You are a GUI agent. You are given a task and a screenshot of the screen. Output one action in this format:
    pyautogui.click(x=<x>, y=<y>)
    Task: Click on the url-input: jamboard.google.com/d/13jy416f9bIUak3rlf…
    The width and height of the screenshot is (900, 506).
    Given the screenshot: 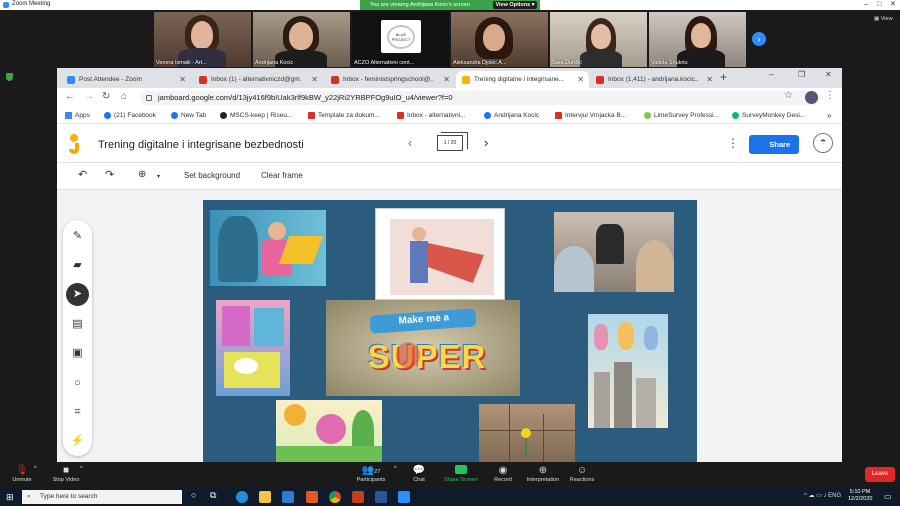 What is the action you would take?
    pyautogui.click(x=480, y=98)
    